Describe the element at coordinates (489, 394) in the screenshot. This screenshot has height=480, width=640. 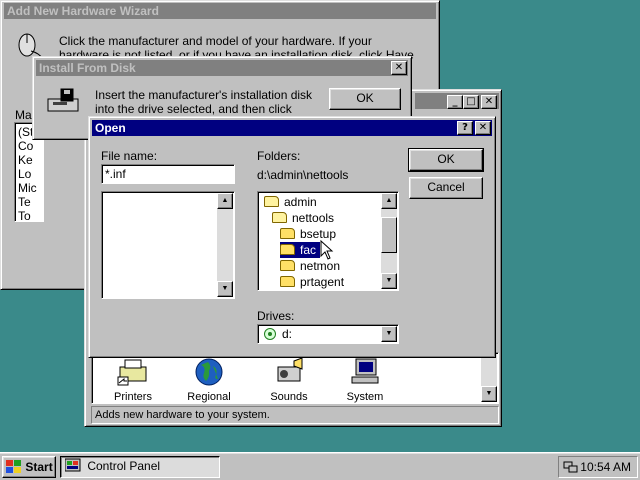
I see `scroll-down-button: ▼` at that location.